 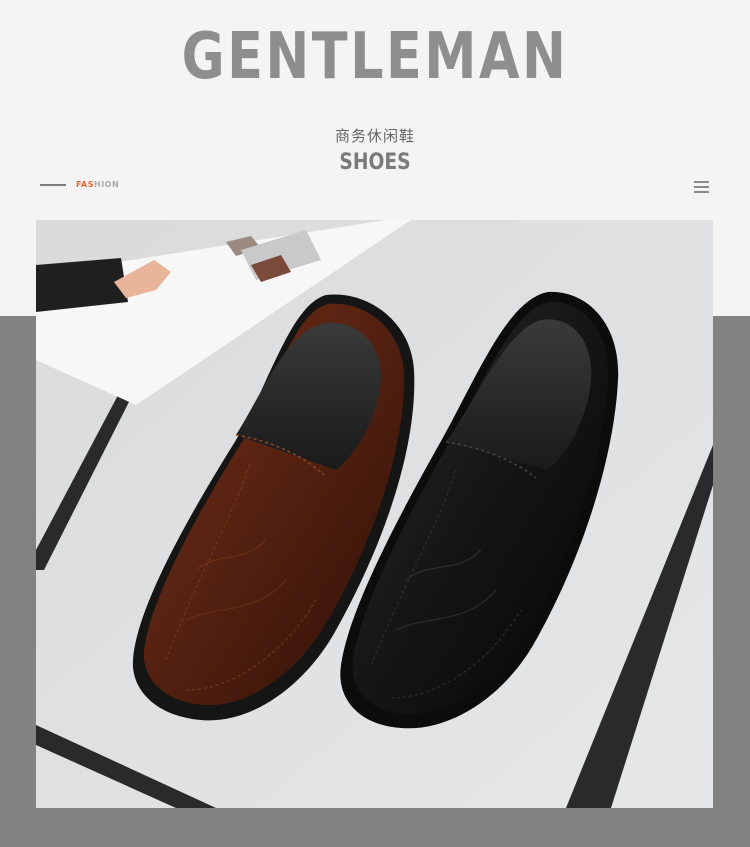 What do you see at coordinates (375, 57) in the screenshot?
I see `page-title: GENTLEMAN` at bounding box center [375, 57].